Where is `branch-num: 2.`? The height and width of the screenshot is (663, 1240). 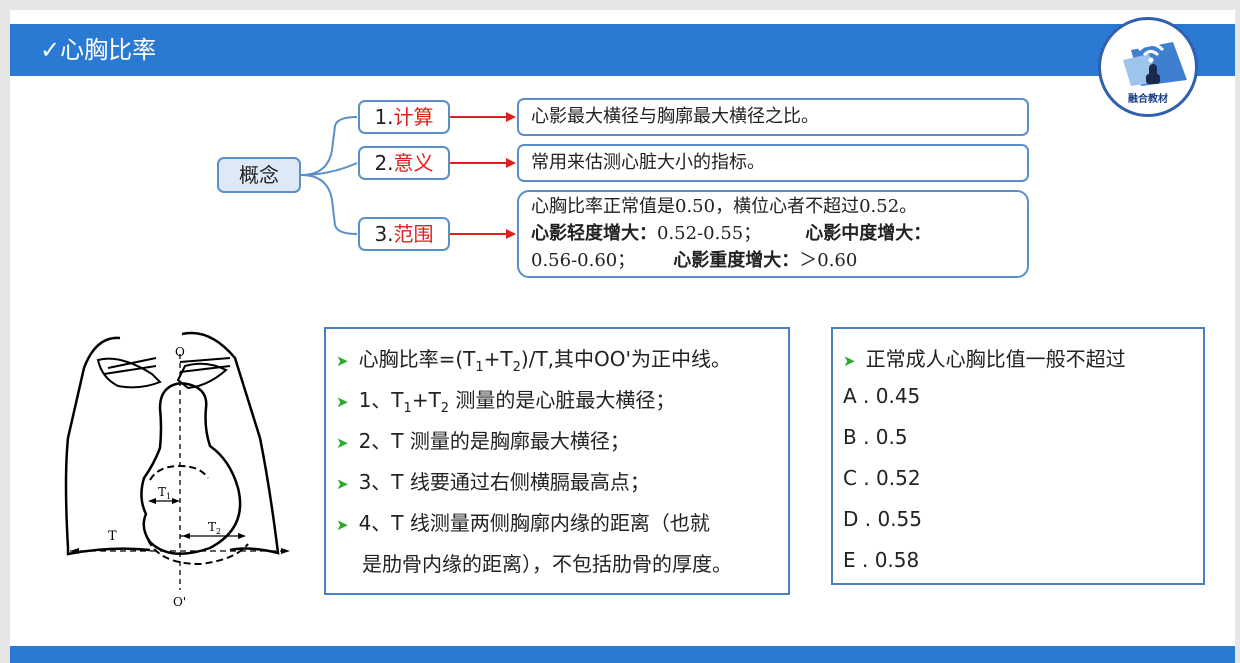 branch-num: 2. is located at coordinates (384, 163).